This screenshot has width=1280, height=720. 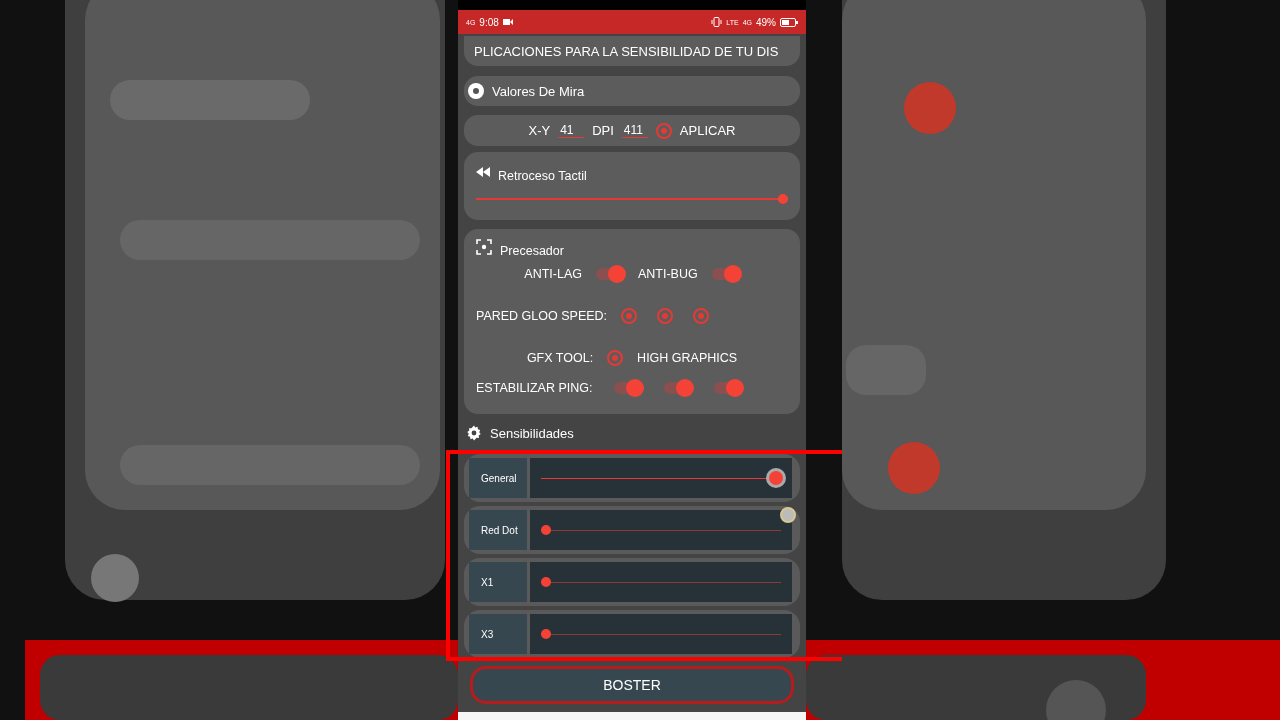 I want to click on input-field: 411, so click(x=634, y=130).